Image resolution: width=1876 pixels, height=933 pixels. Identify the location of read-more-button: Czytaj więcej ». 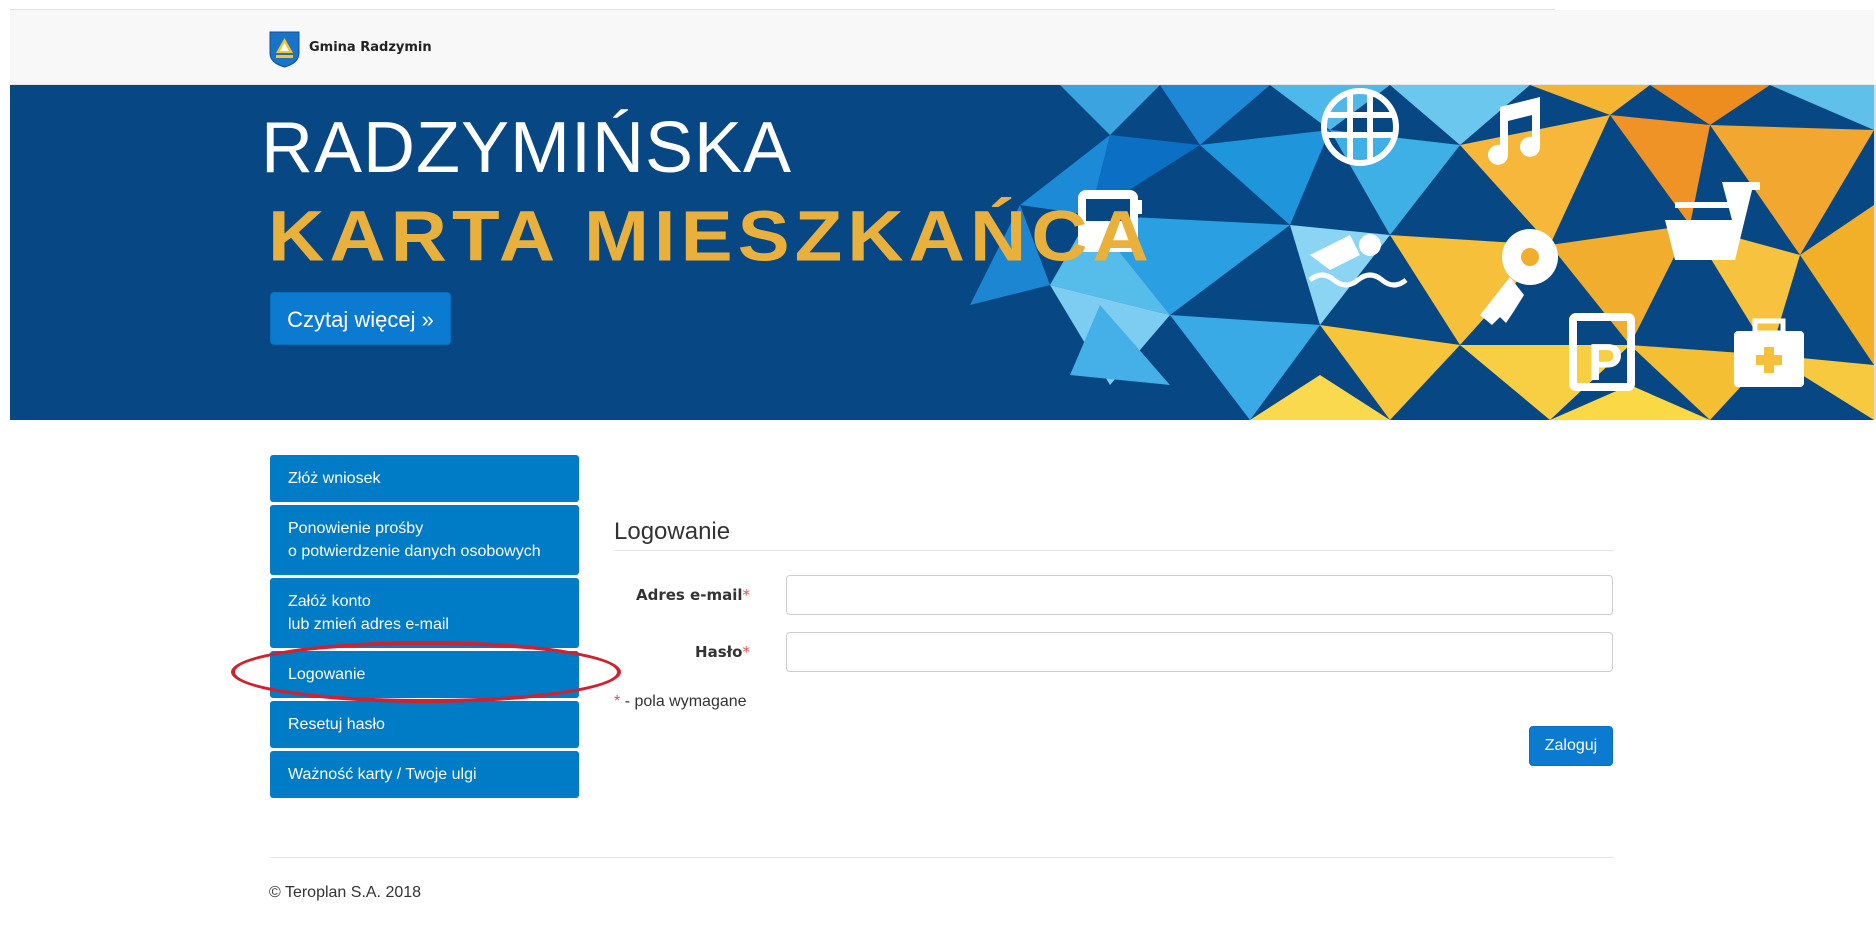
(360, 318).